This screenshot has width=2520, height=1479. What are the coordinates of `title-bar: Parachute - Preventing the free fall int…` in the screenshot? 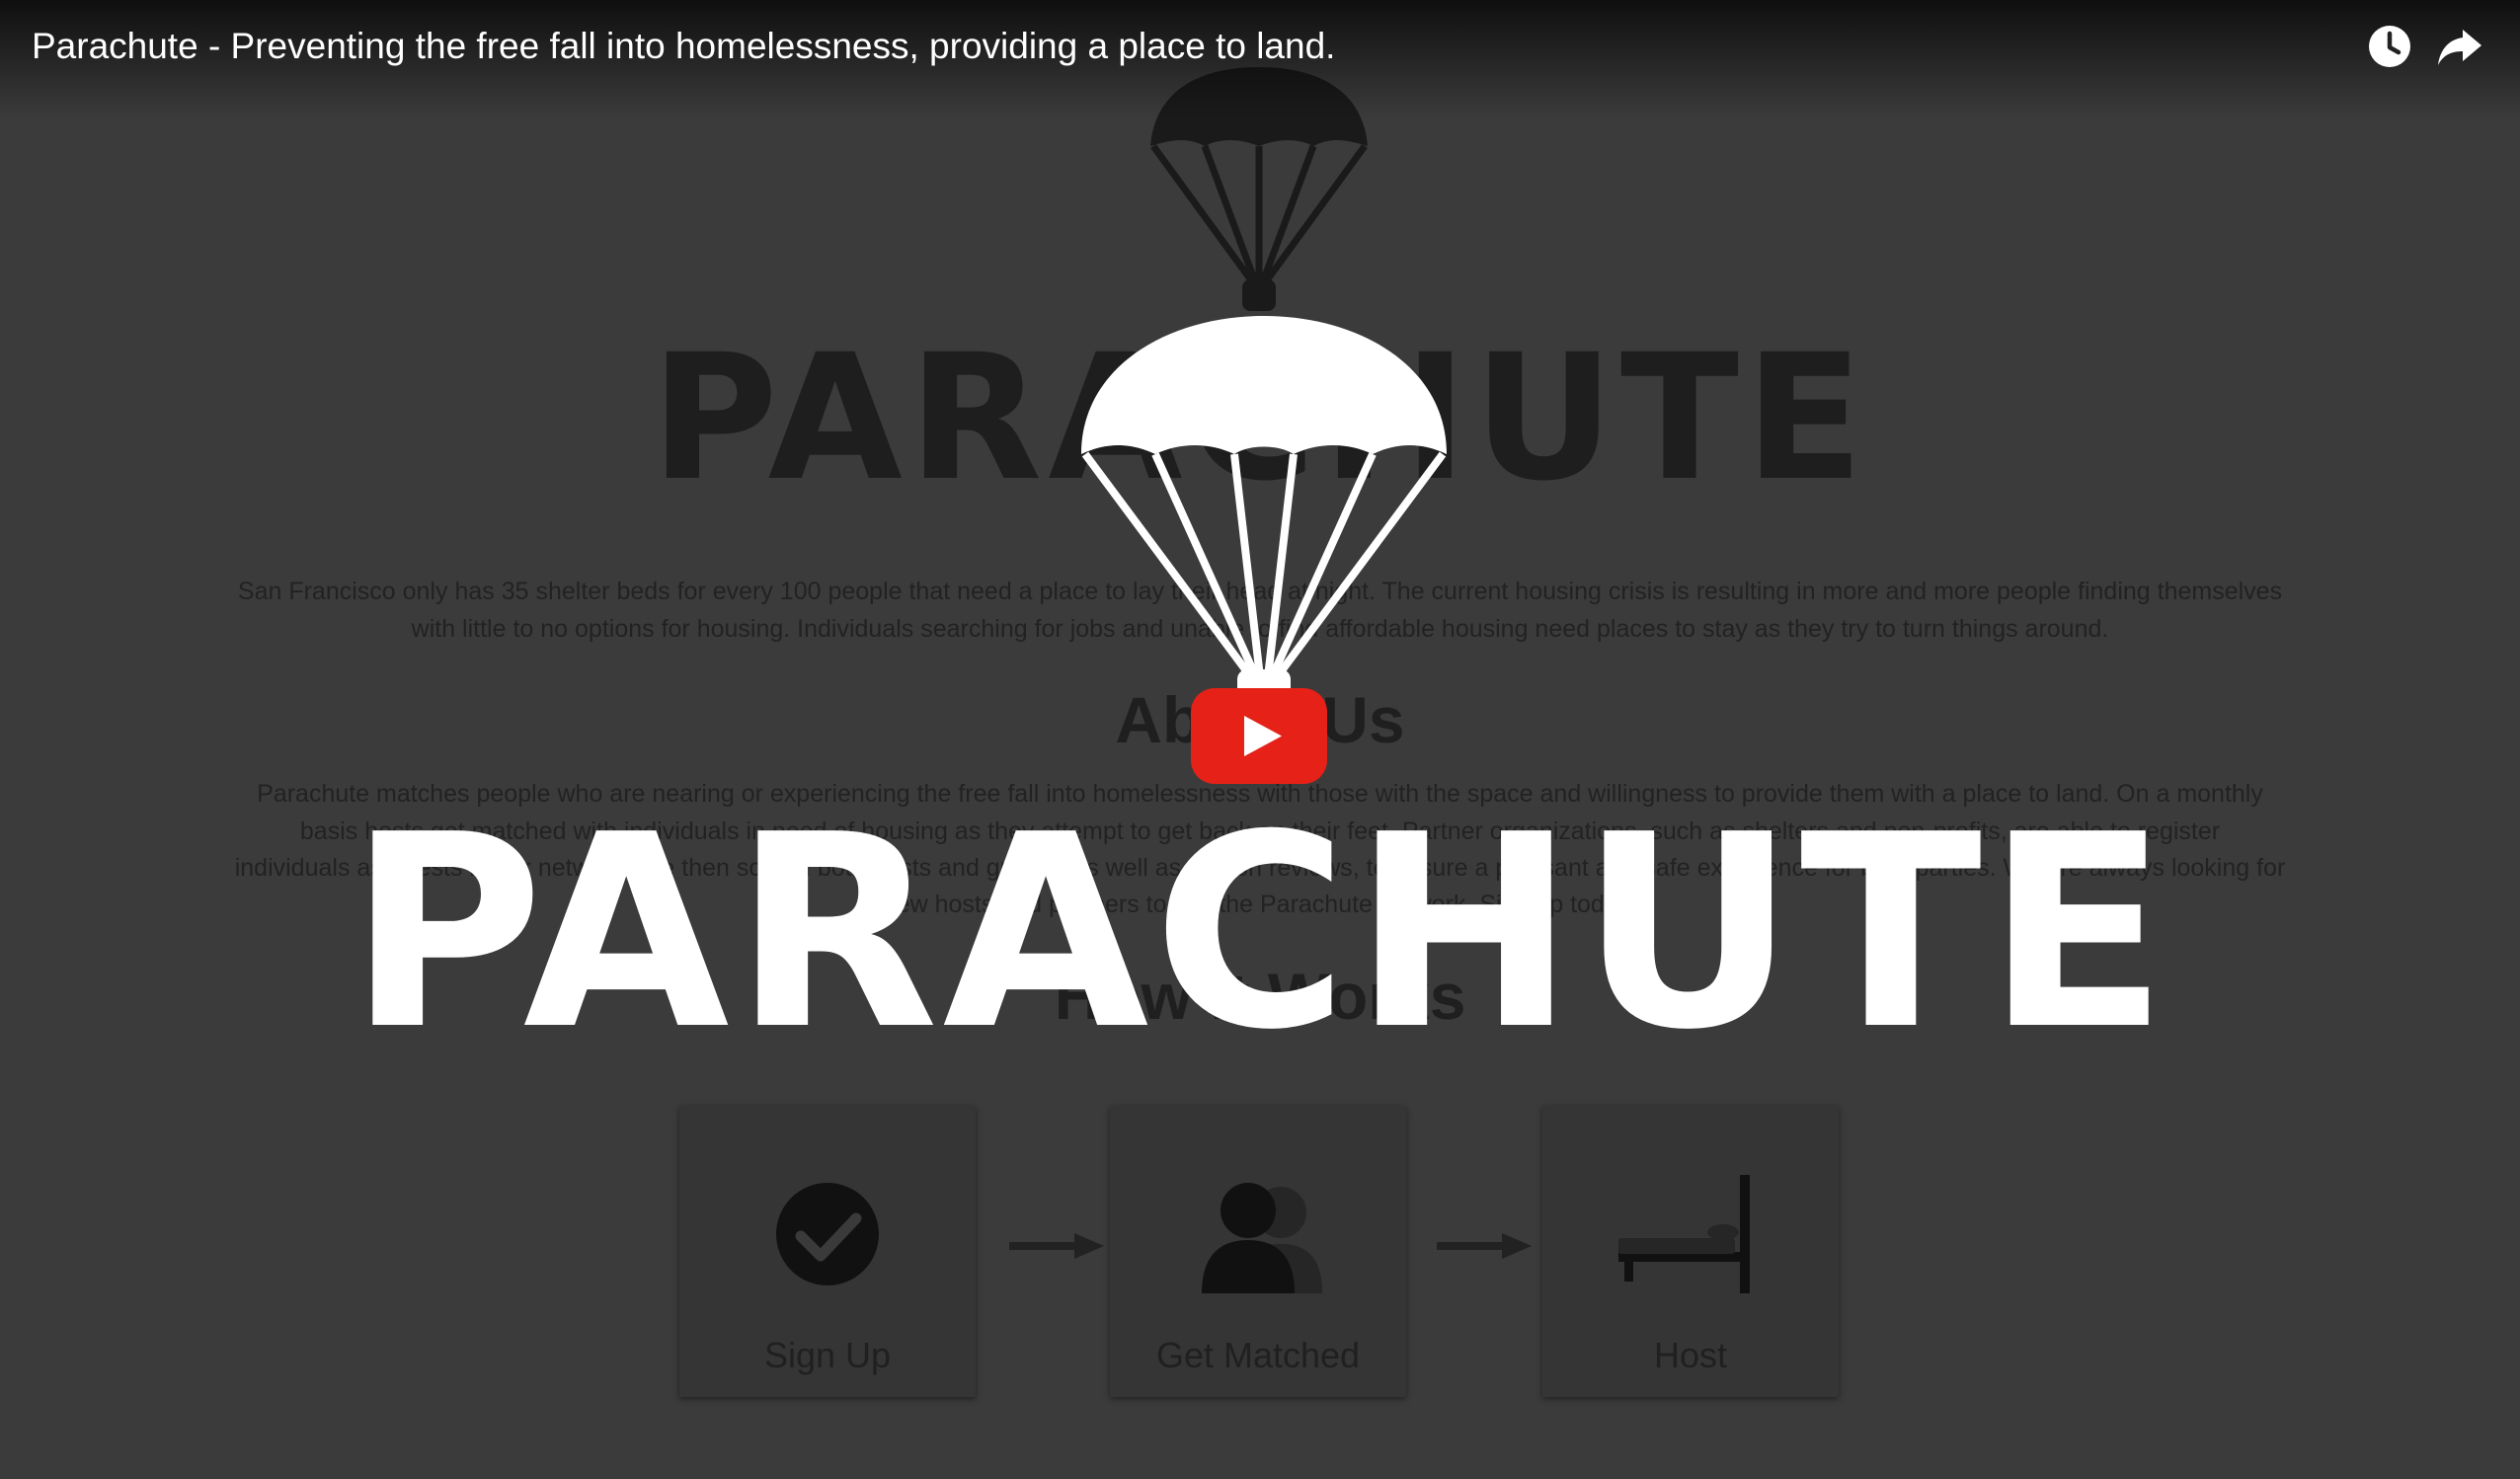 It's located at (1260, 59).